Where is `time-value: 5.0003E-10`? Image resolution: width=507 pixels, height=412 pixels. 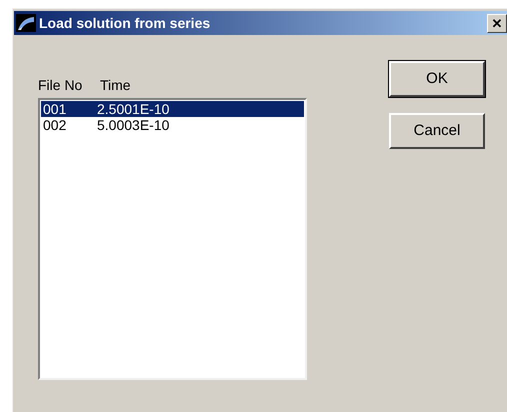 time-value: 5.0003E-10 is located at coordinates (133, 125).